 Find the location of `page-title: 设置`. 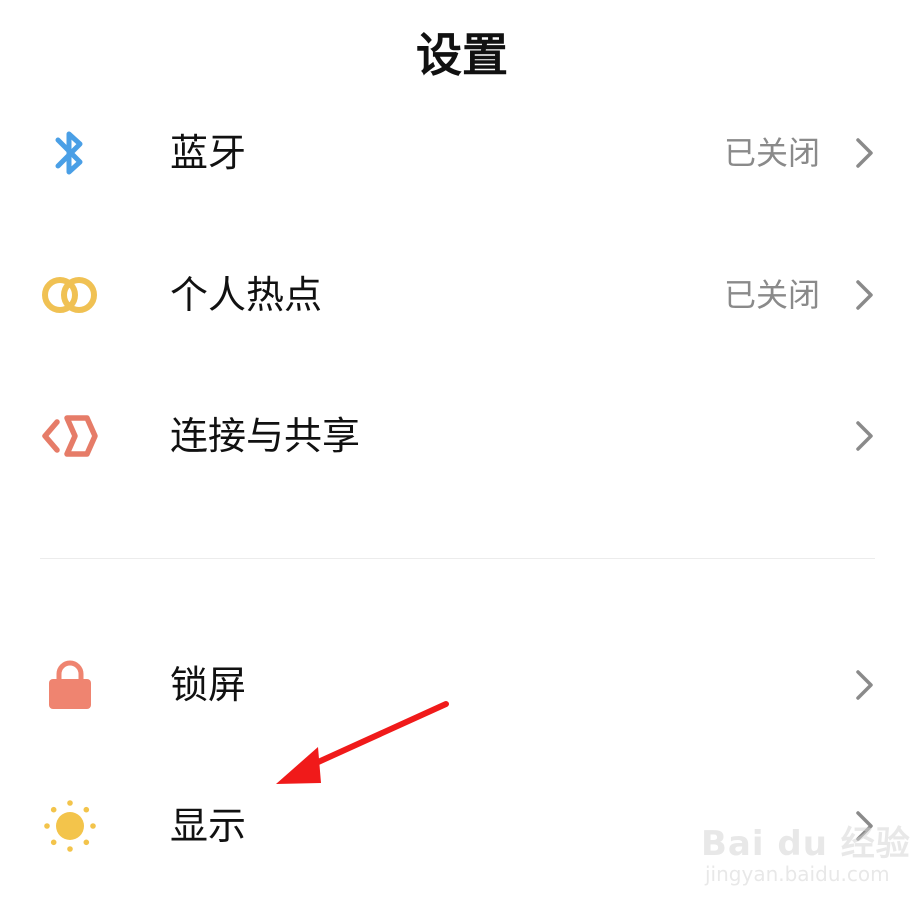

page-title: 设置 is located at coordinates (462, 55).